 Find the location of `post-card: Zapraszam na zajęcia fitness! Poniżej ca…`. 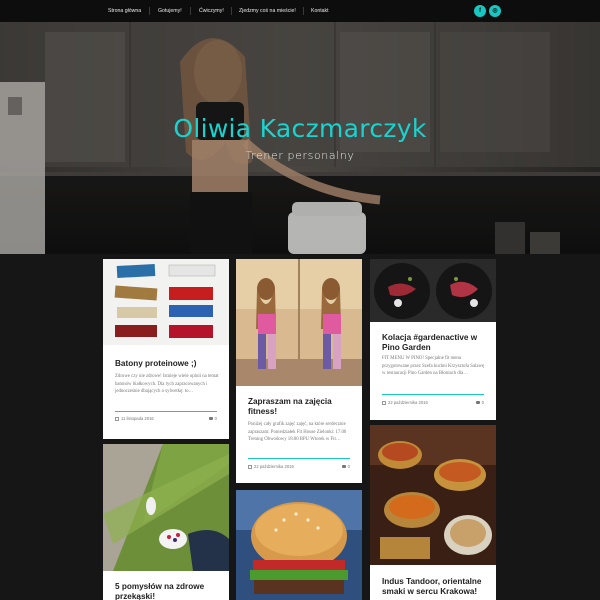

post-card: Zapraszam na zajęcia fitness! Poniżej ca… is located at coordinates (299, 371).